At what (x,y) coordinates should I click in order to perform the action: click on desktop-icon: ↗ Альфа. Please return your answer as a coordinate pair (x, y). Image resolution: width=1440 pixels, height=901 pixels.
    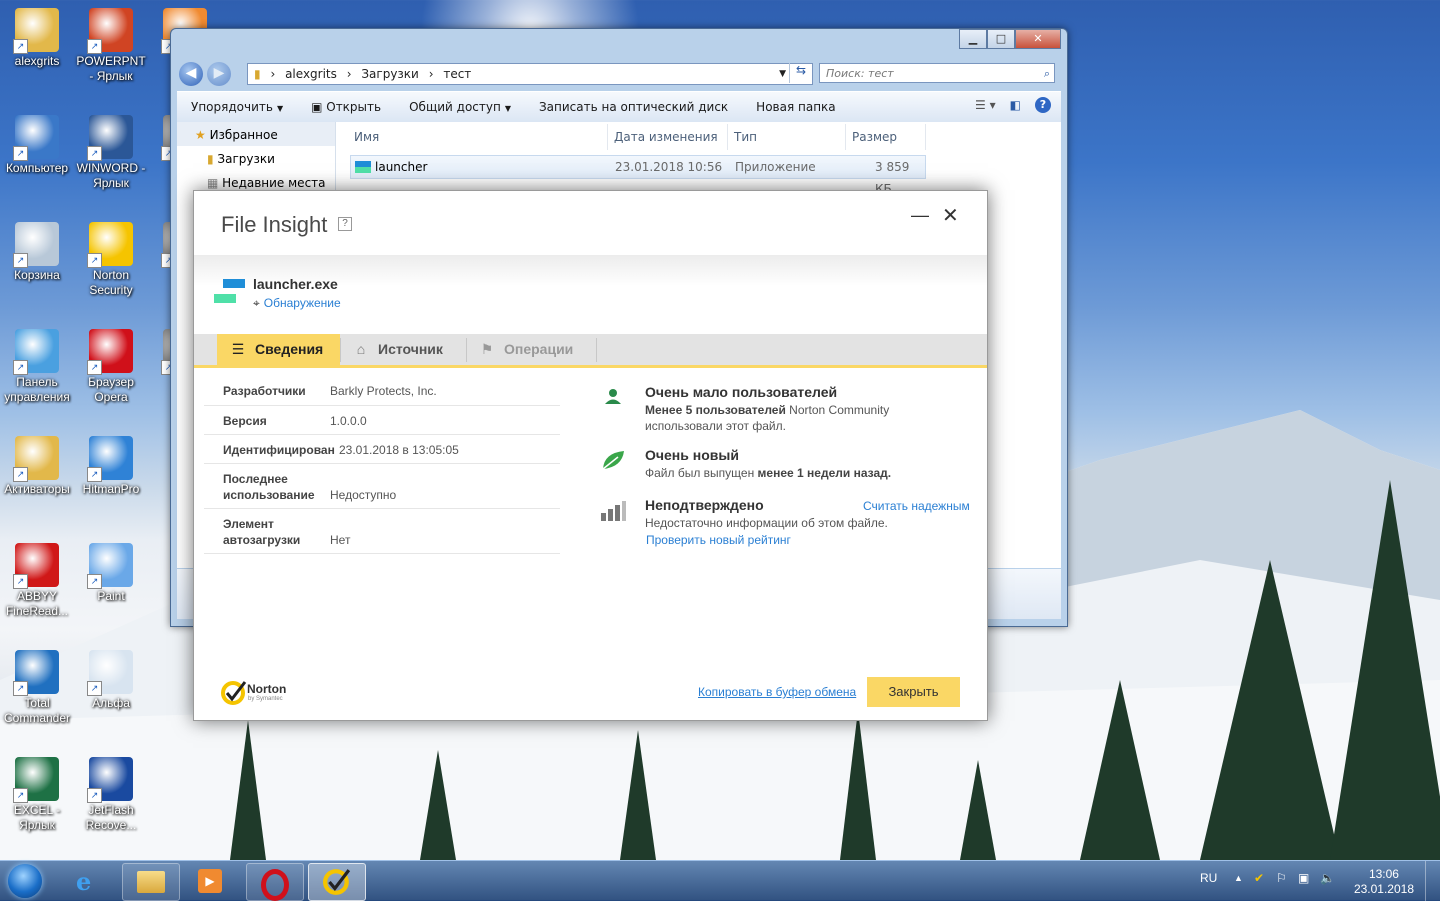
    Looking at the image, I should click on (111, 678).